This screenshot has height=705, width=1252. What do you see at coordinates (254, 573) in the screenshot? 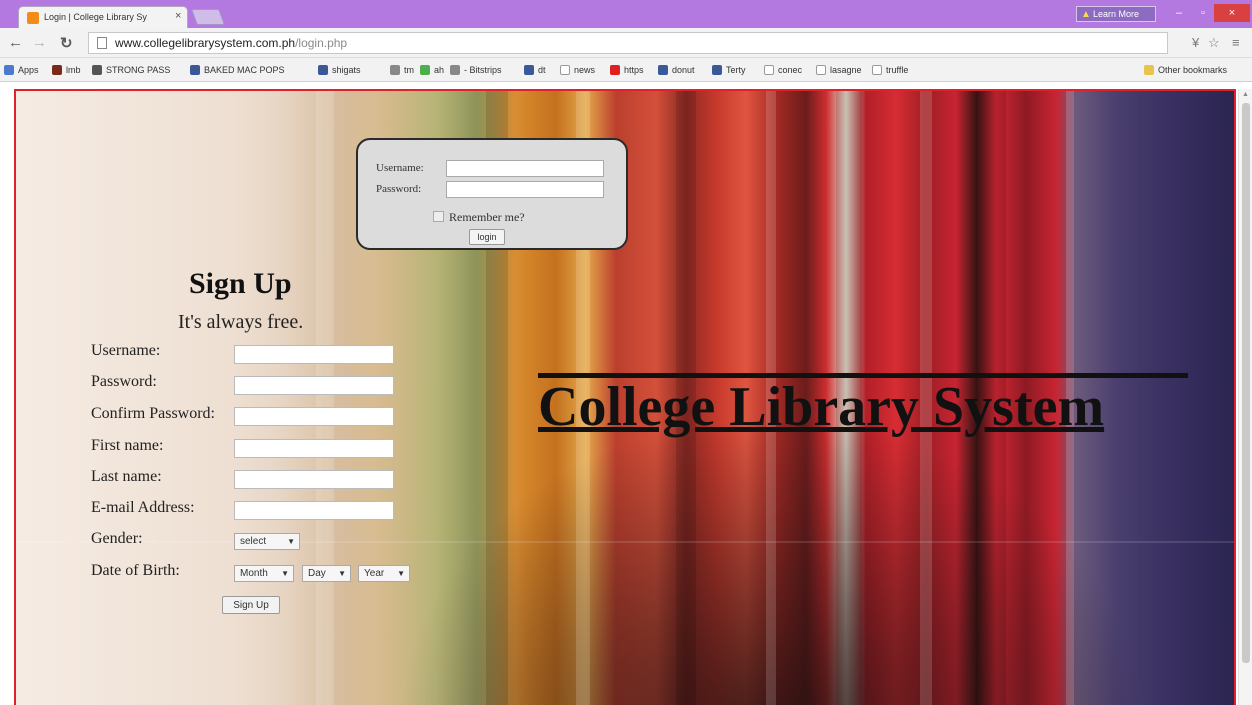
I see `month-select-value: Month` at bounding box center [254, 573].